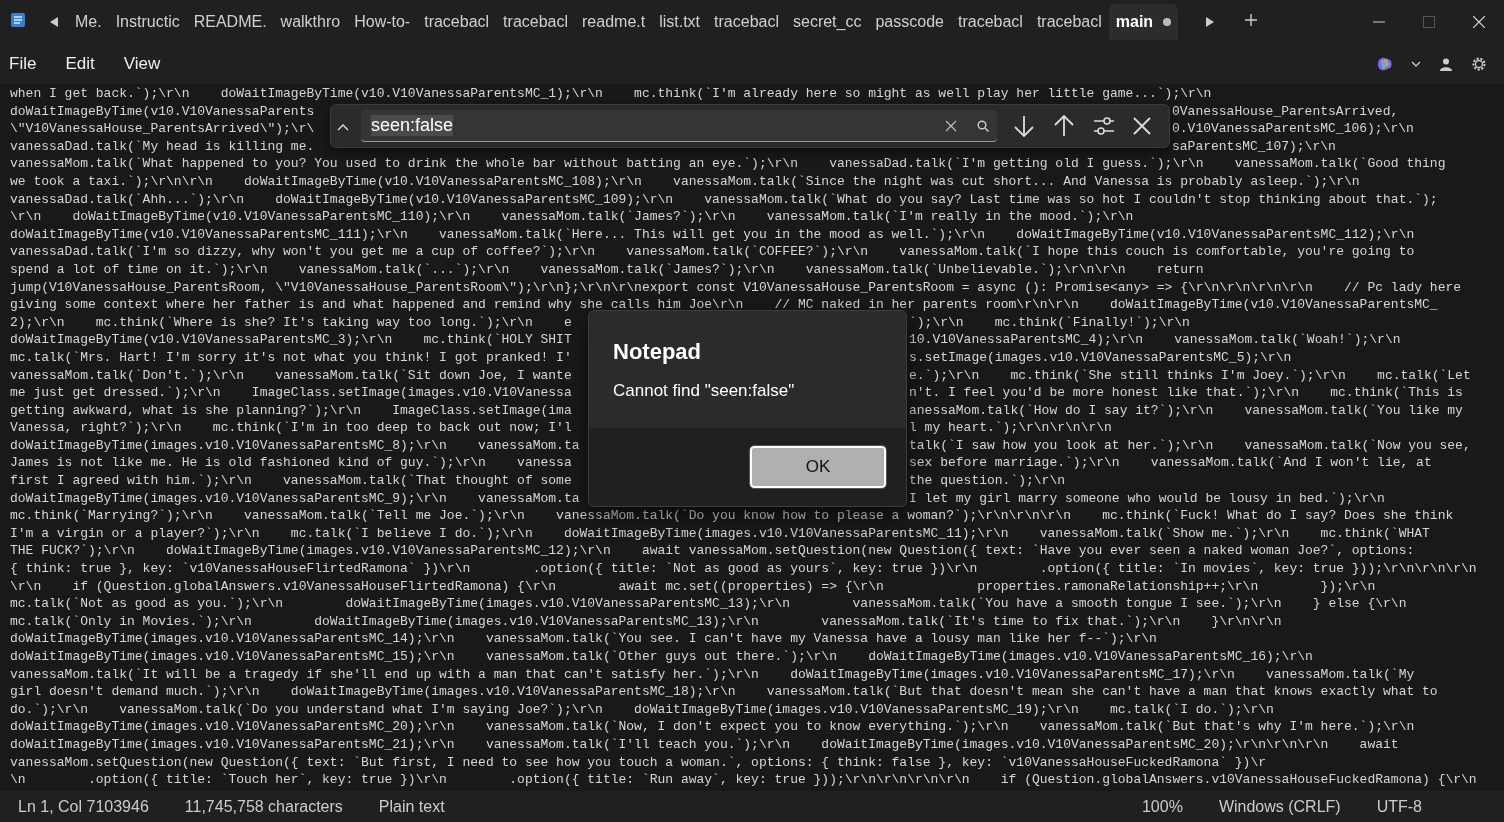 The width and height of the screenshot is (1504, 822). I want to click on status-item: 11,745,758 characters, so click(263, 807).